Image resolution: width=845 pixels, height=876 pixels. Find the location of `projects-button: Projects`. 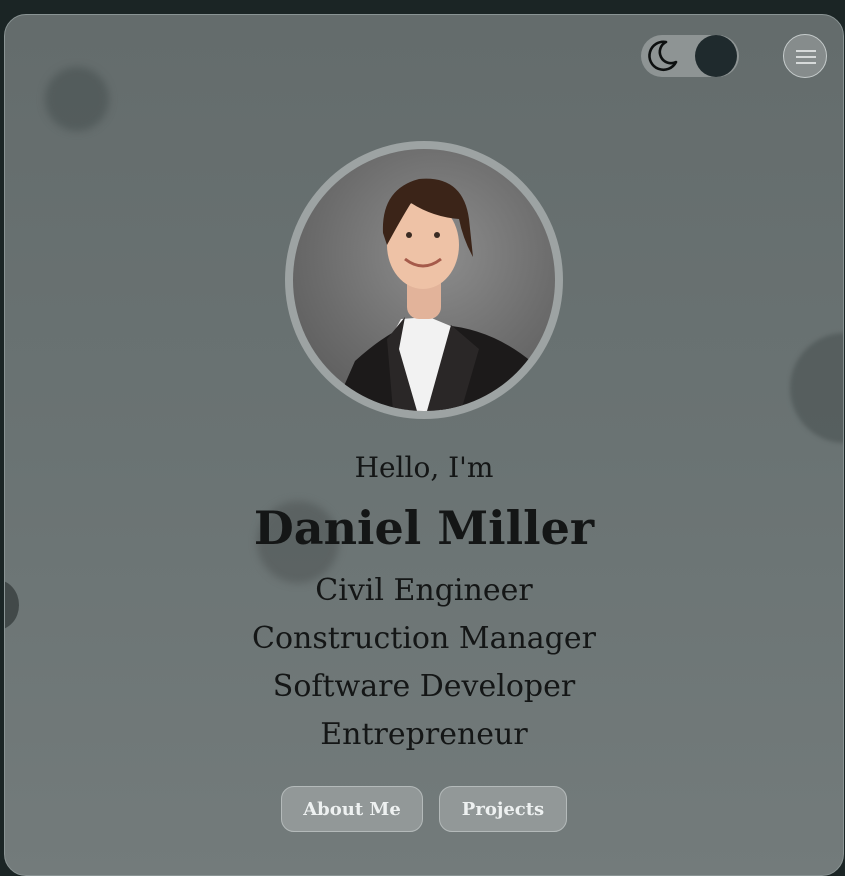

projects-button: Projects is located at coordinates (503, 809).